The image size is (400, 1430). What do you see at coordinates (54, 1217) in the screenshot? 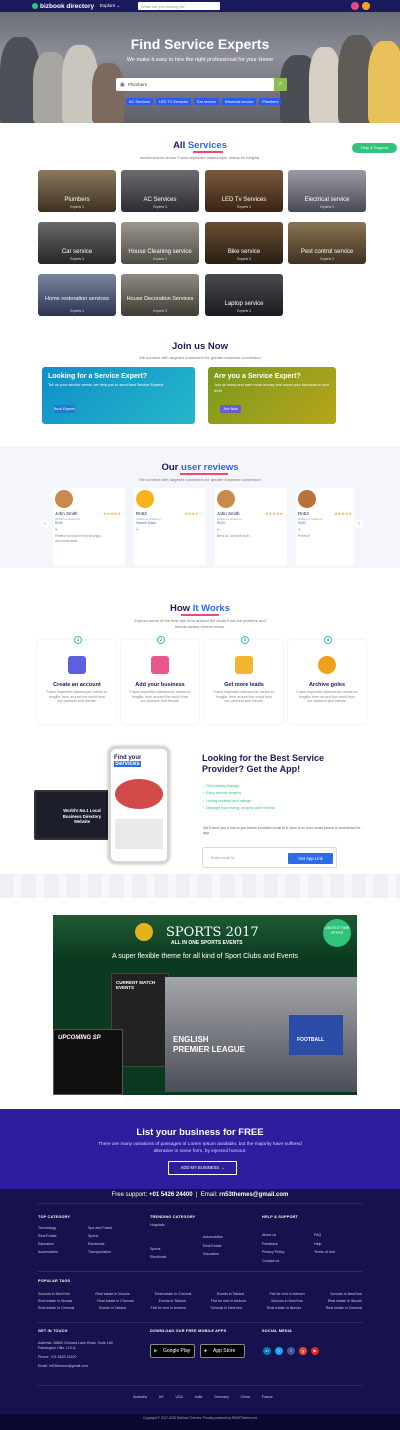
I see `top-category-heading: TOP CATEGORY` at bounding box center [54, 1217].